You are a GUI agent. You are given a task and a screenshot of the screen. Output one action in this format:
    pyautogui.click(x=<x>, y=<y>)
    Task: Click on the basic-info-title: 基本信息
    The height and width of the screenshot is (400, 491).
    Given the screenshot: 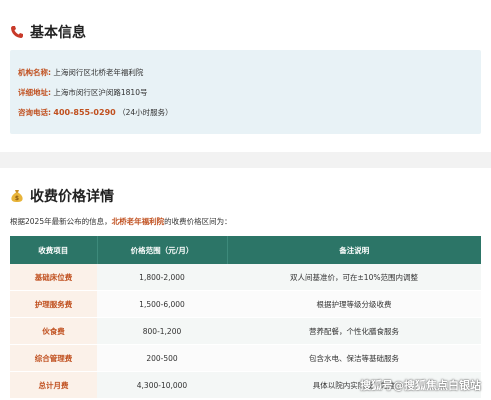 What is the action you would take?
    pyautogui.click(x=58, y=33)
    